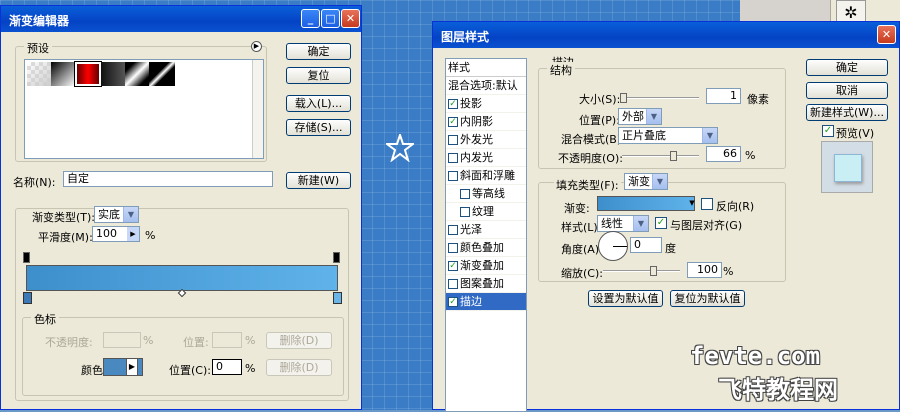 The image size is (900, 412). What do you see at coordinates (668, 135) in the screenshot?
I see `blend-mode-select: 正片叠底 ▼` at bounding box center [668, 135].